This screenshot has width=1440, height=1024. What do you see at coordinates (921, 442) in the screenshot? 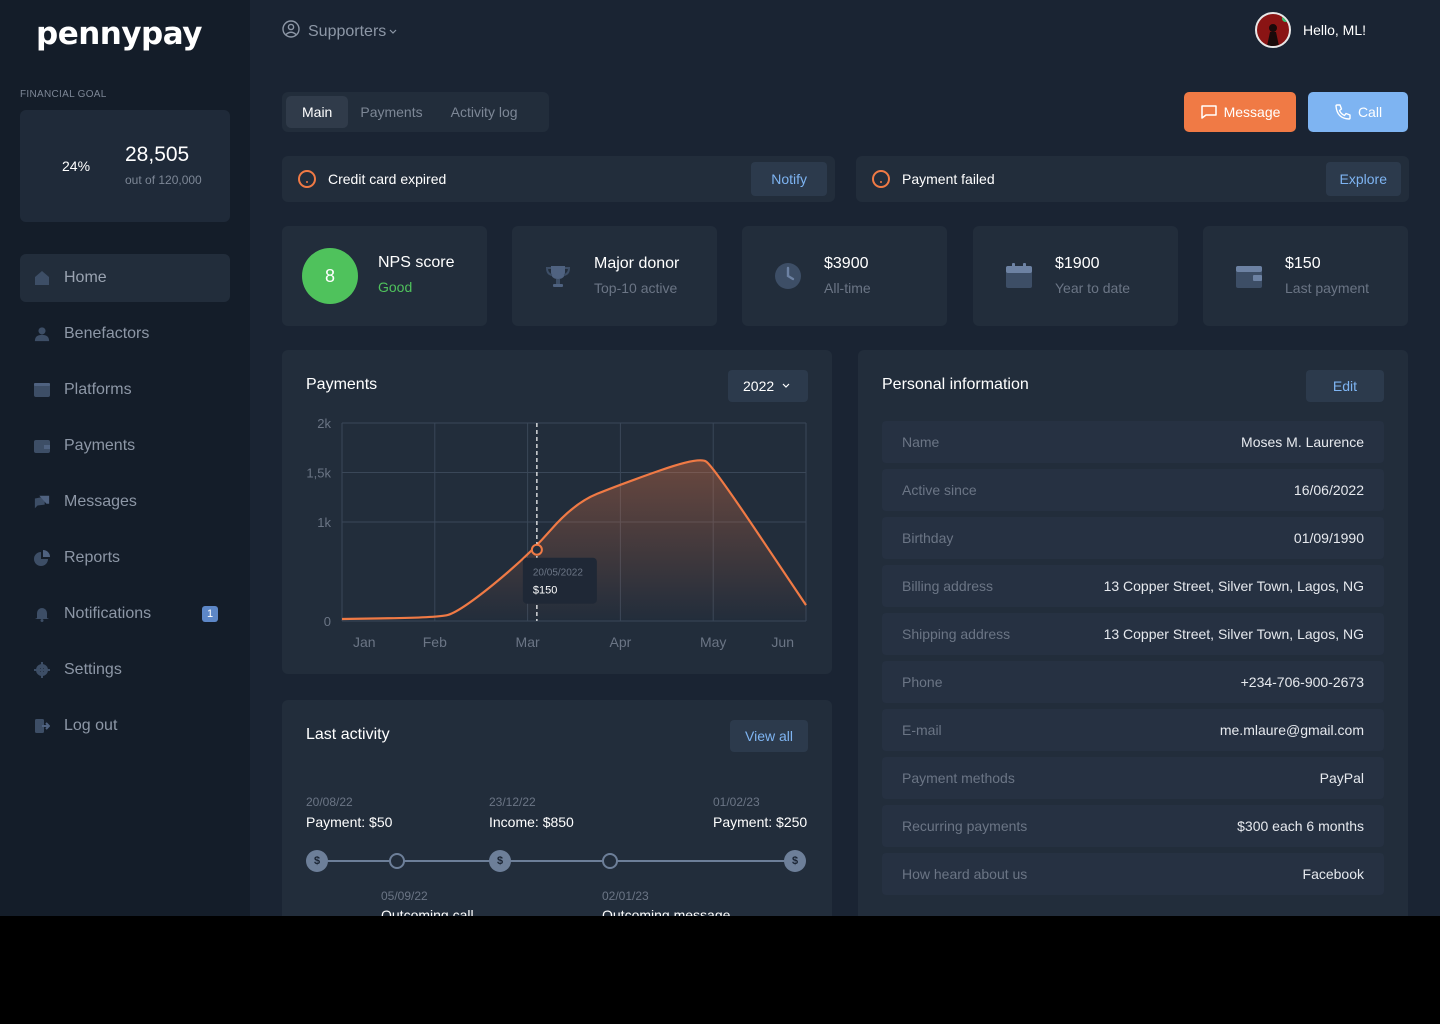
I see `info-label: Name` at bounding box center [921, 442].